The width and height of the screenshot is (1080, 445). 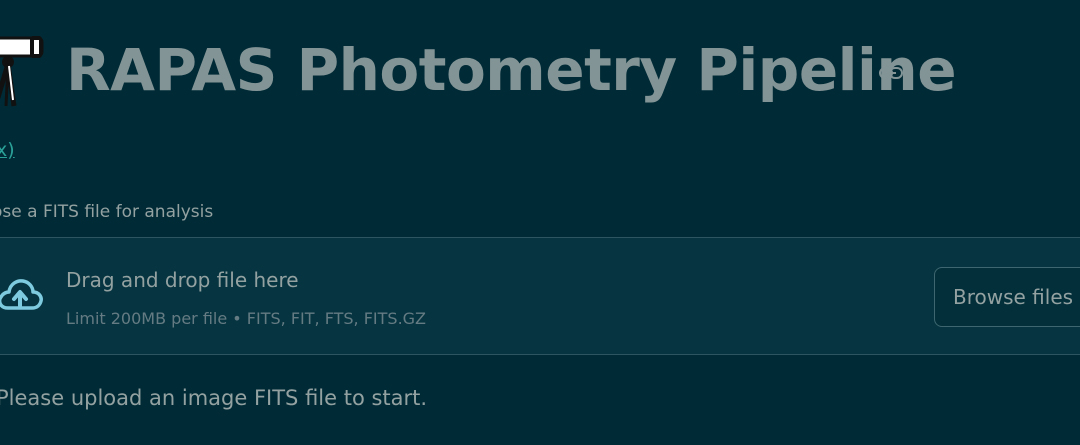 I want to click on cloud-upload-icon, so click(x=22, y=296).